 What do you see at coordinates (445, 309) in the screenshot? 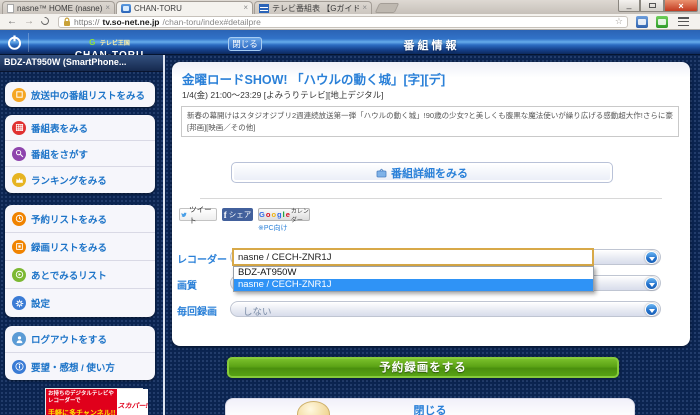
I see `repeat-record-select-pill: しない` at bounding box center [445, 309].